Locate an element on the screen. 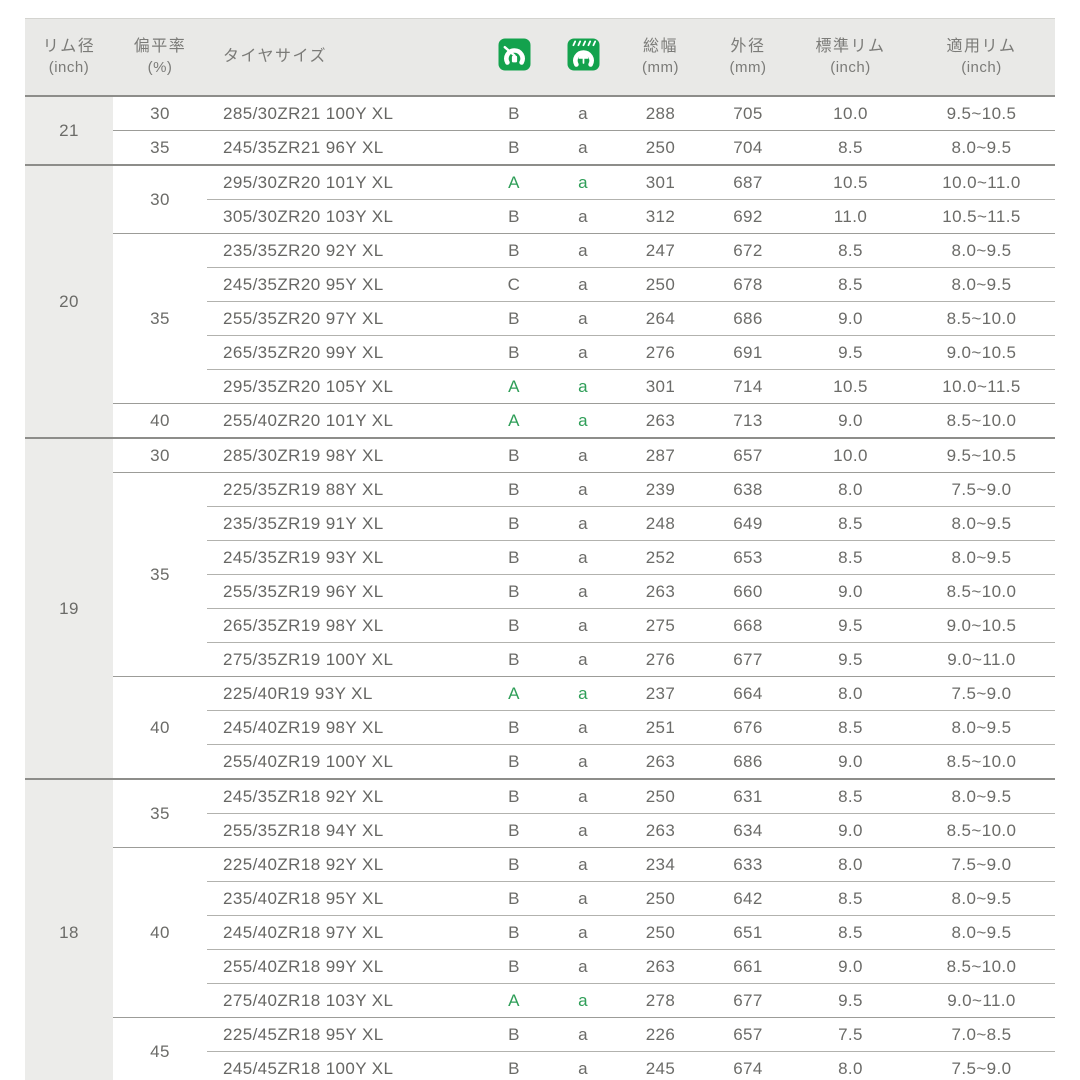  col-header-fuel-efficiency is located at coordinates (514, 57).